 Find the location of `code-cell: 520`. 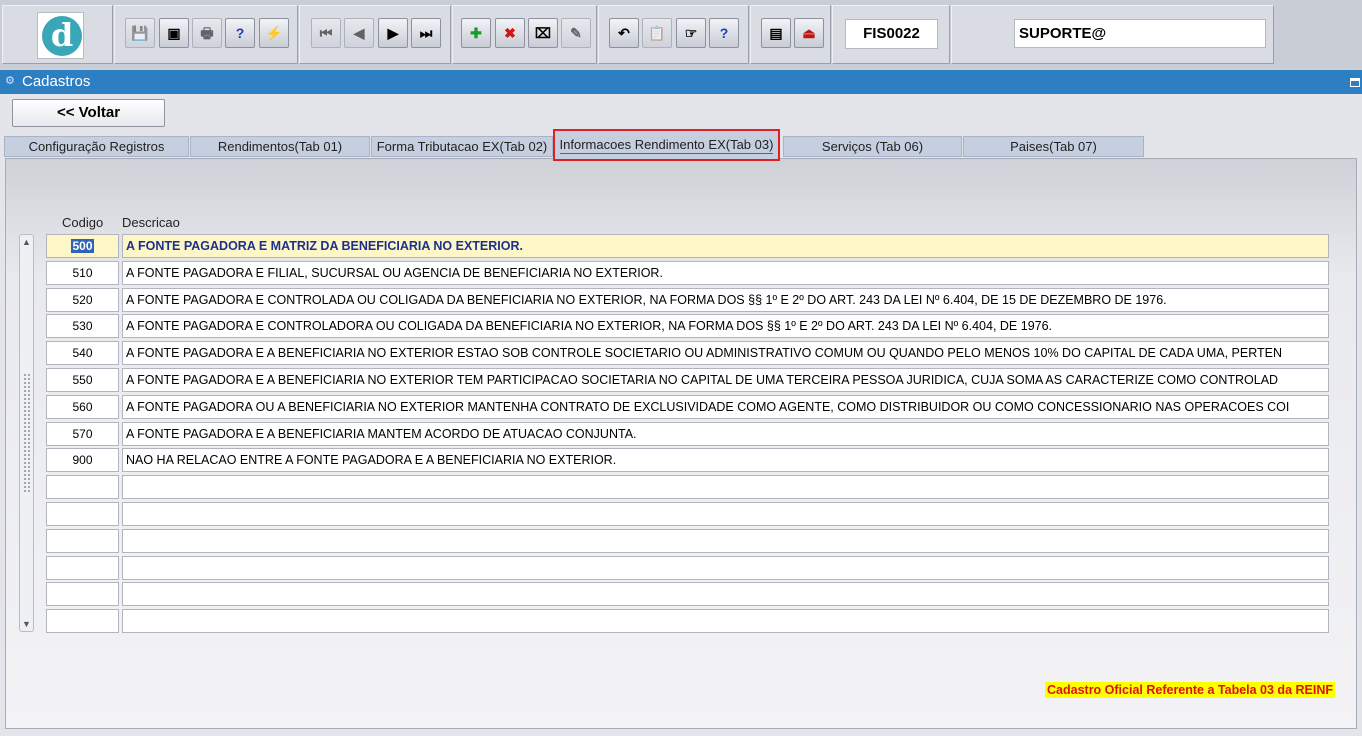

code-cell: 520 is located at coordinates (82, 299).